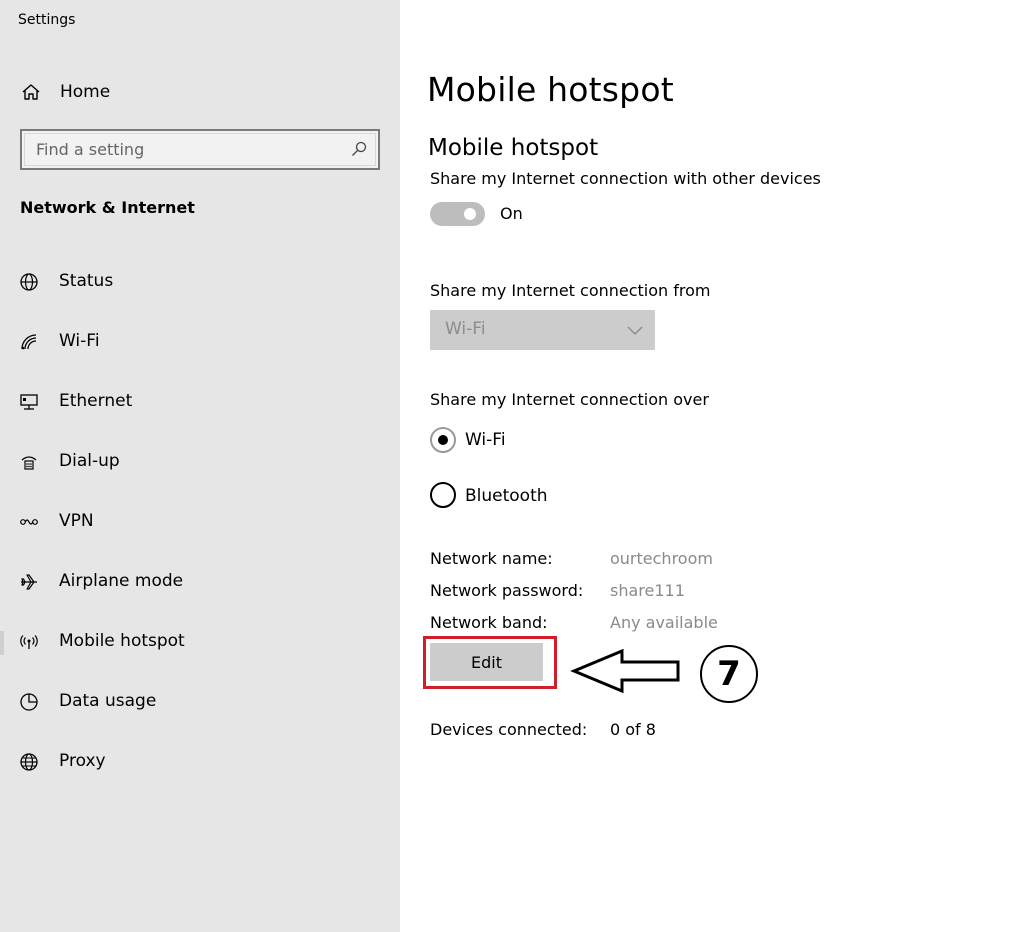 The image size is (1019, 932). What do you see at coordinates (486, 662) in the screenshot?
I see `edit-button: Edit` at bounding box center [486, 662].